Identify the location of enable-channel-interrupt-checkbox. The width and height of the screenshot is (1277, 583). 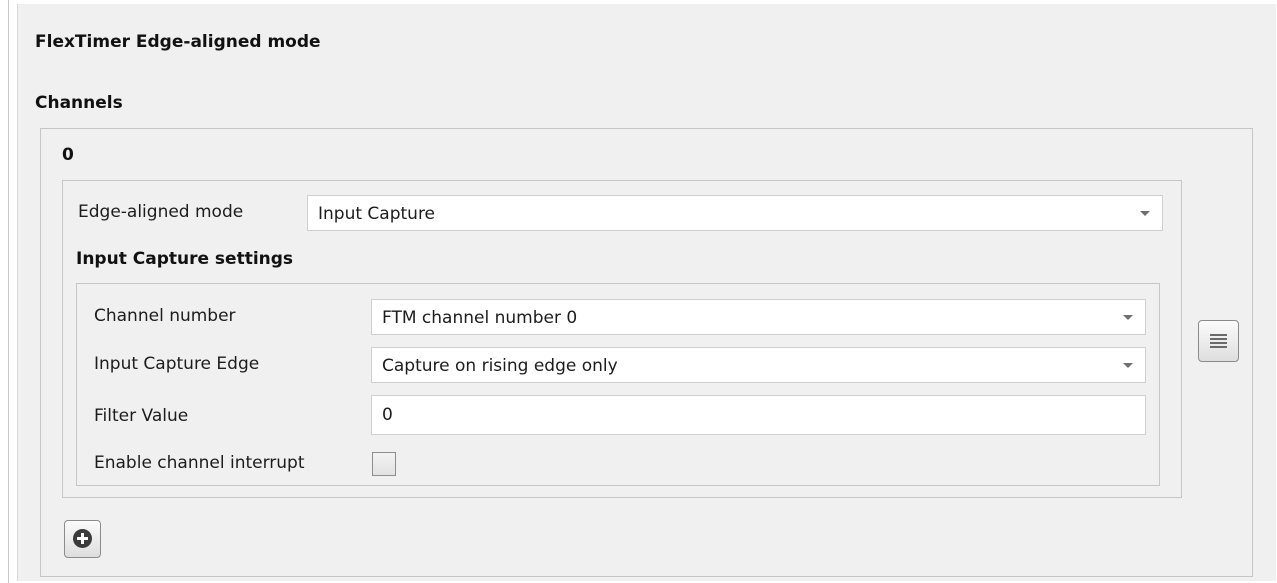
(384, 464).